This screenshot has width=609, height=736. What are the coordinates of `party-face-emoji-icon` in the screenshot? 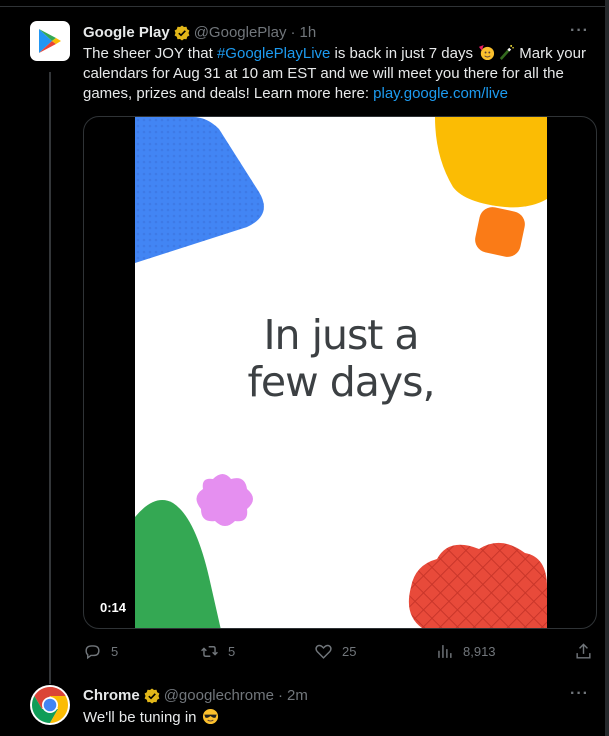 It's located at (486, 52).